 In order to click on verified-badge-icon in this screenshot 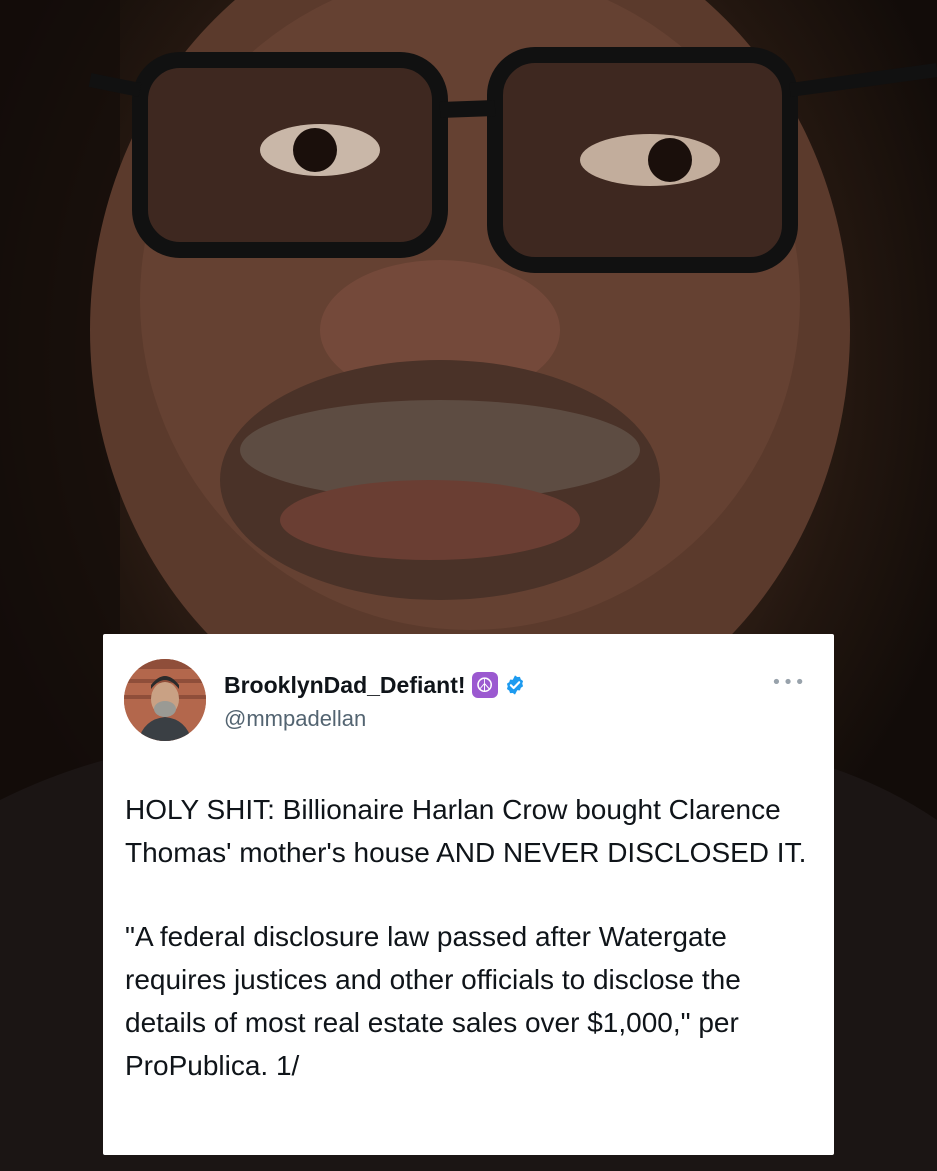, I will do `click(514, 685)`.